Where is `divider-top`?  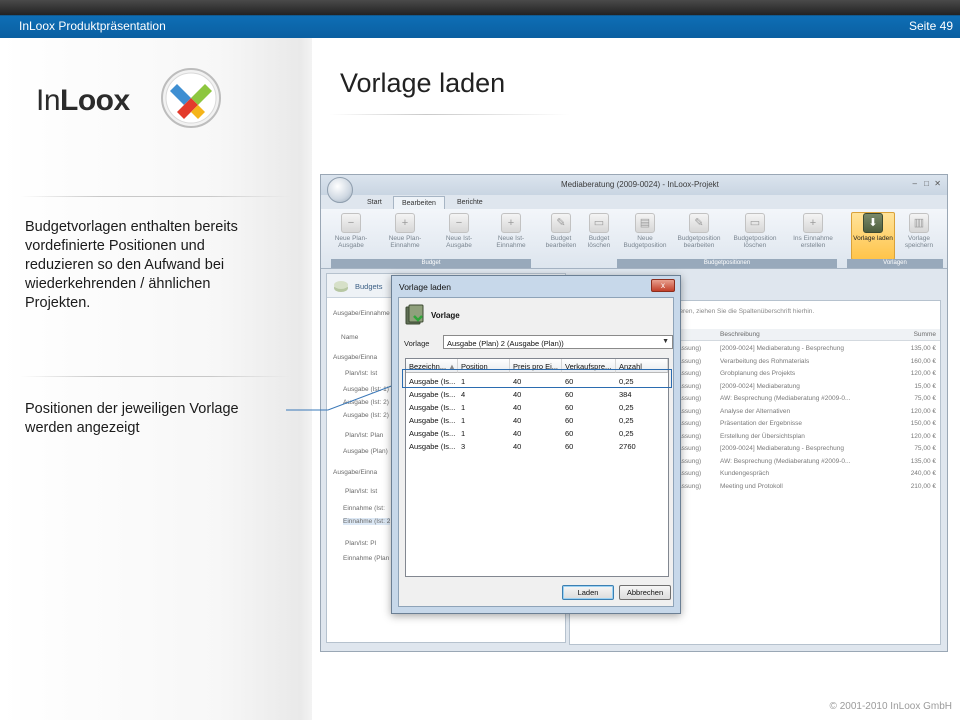 divider-top is located at coordinates (155, 196).